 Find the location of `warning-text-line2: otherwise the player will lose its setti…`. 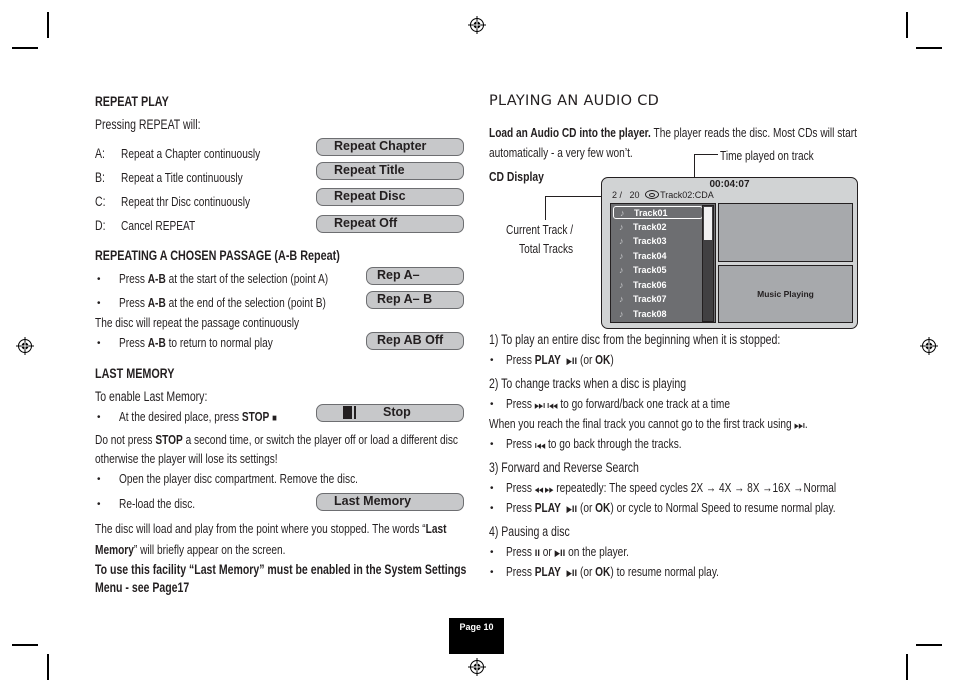

warning-text-line2: otherwise the player will lose its setti… is located at coordinates (186, 458).